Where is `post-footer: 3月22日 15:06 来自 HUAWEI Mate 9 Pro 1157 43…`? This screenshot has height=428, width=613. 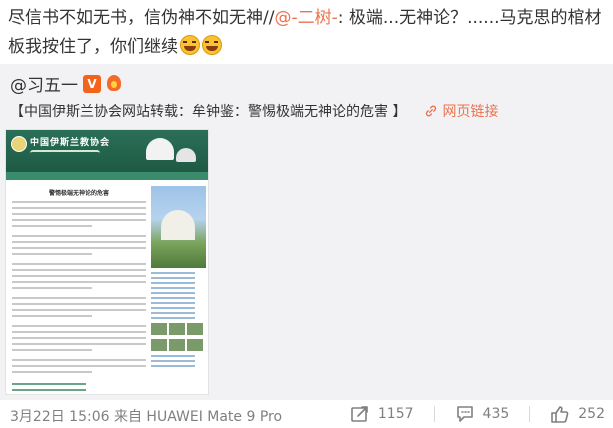 post-footer: 3月22日 15:06 来自 HUAWEI Mate 9 Pro 1157 43… is located at coordinates (306, 414).